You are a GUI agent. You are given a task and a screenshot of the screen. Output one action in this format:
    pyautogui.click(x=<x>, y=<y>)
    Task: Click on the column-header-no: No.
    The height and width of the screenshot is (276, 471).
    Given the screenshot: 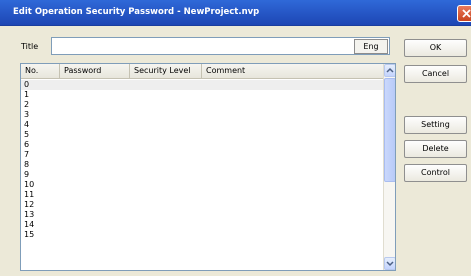 What is the action you would take?
    pyautogui.click(x=40, y=71)
    